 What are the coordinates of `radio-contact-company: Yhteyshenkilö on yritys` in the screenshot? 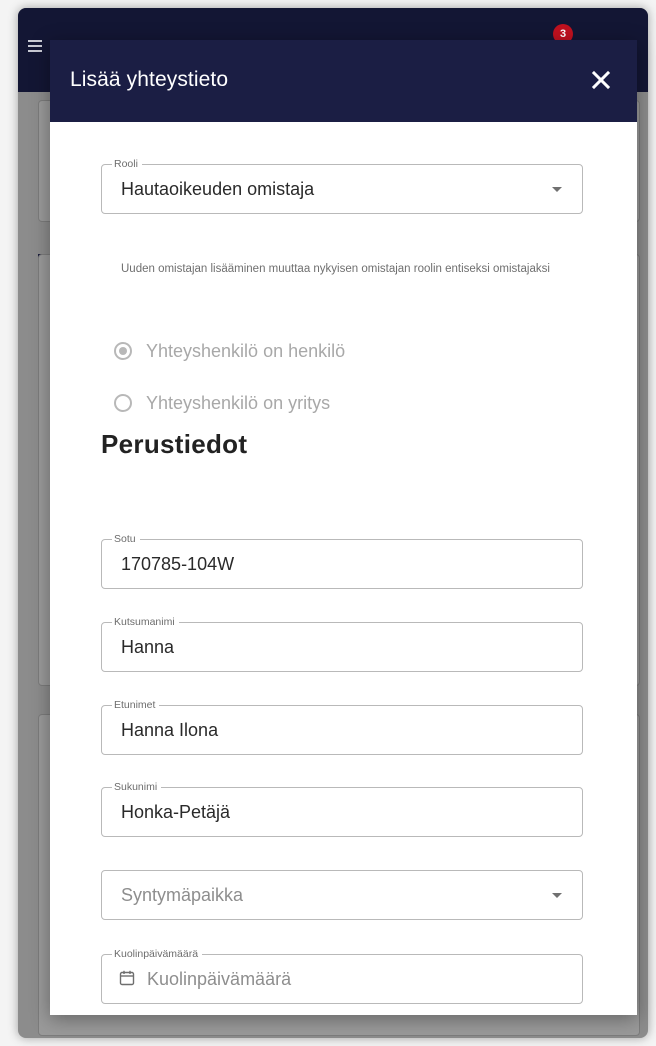 It's located at (222, 403).